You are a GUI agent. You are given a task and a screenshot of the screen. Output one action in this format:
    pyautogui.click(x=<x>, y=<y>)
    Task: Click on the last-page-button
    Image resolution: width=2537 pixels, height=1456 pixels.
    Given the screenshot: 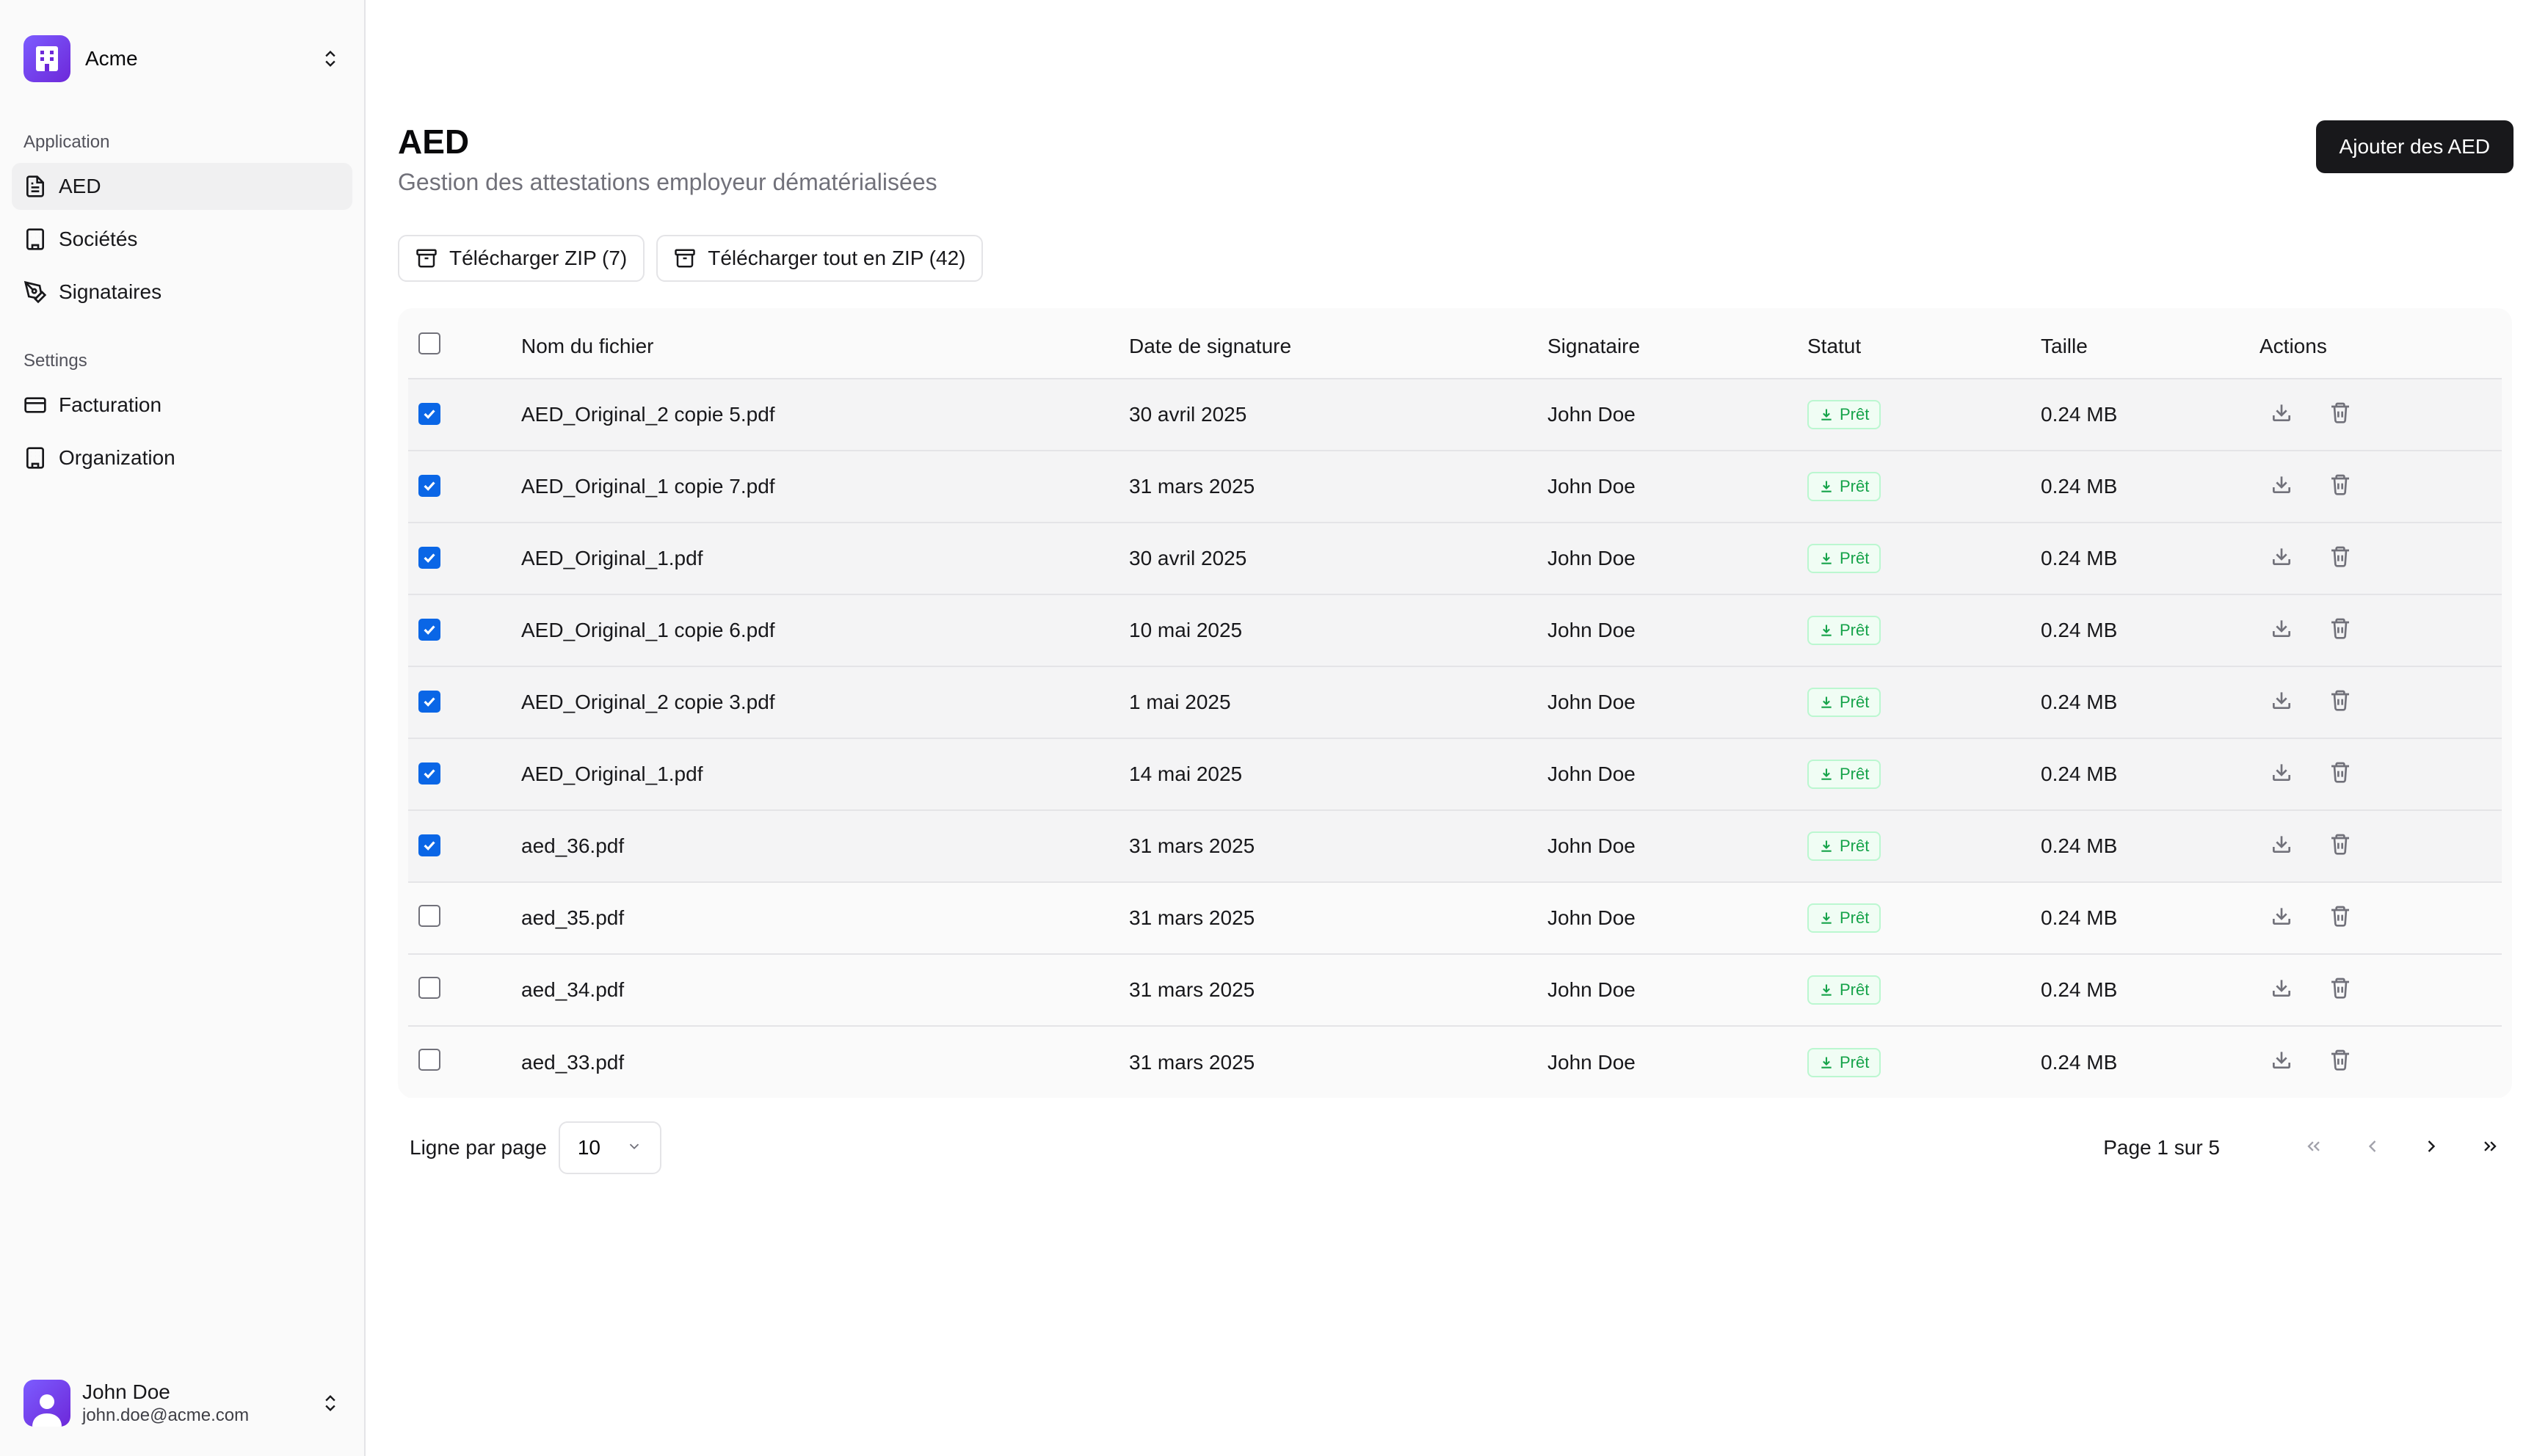 What is the action you would take?
    pyautogui.click(x=2490, y=1147)
    